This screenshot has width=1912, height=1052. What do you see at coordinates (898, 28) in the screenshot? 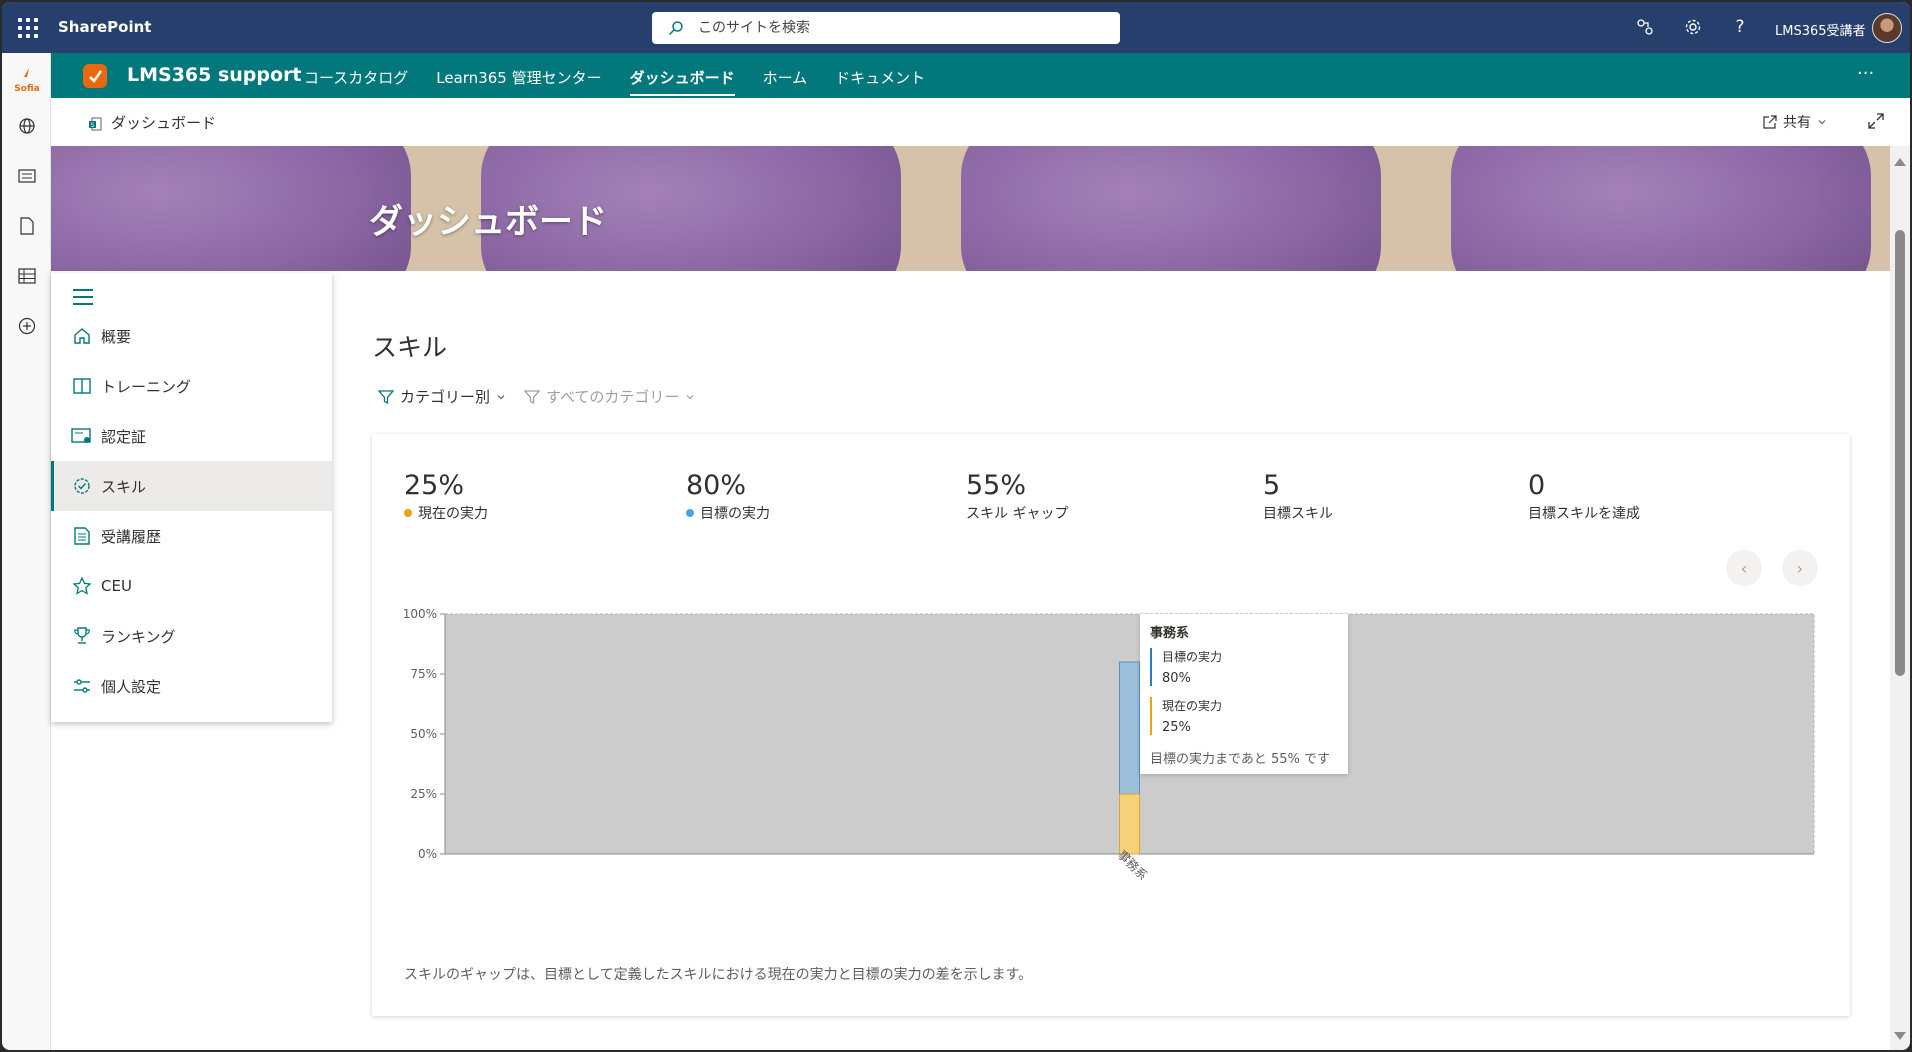
I see `search-input` at bounding box center [898, 28].